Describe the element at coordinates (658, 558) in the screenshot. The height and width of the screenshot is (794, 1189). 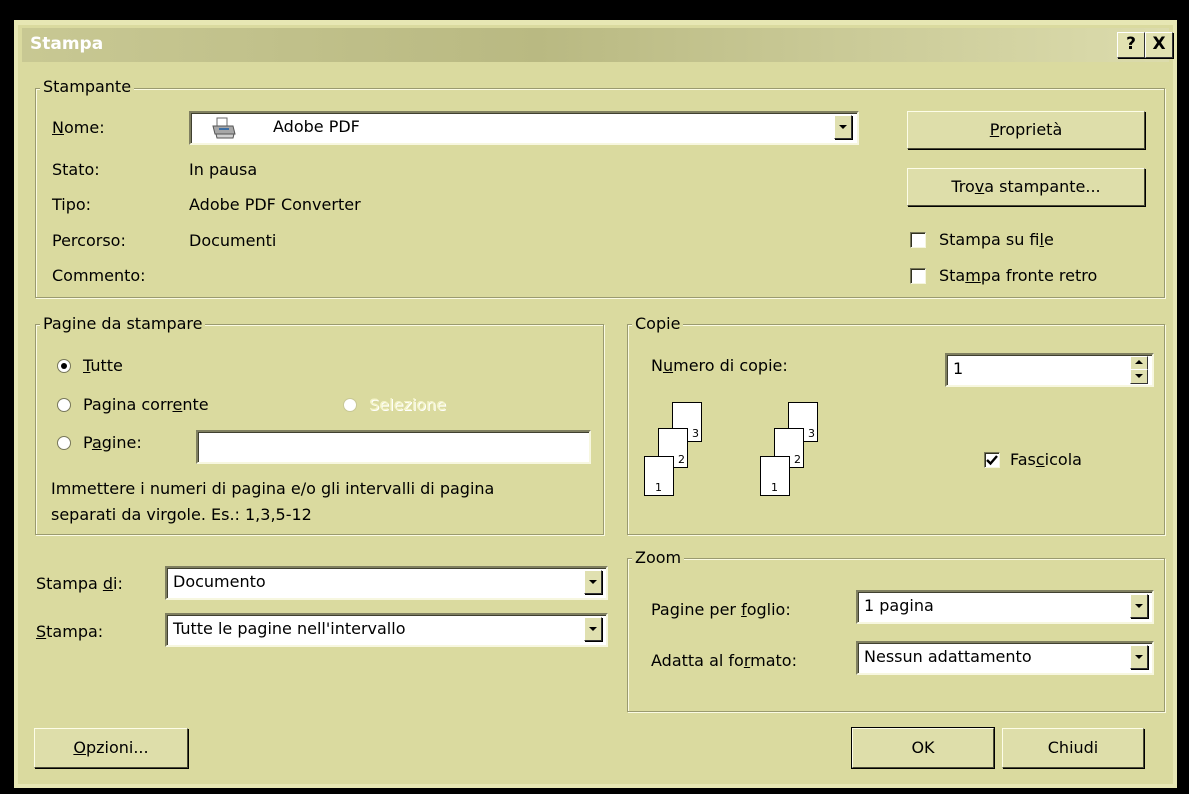
I see `zoom-legend: Zoom` at that location.